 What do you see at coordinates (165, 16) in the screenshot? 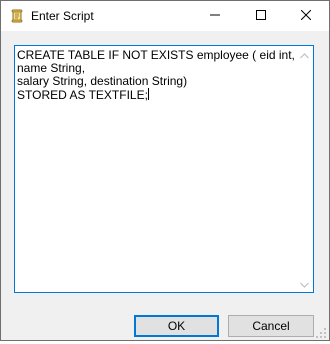
I see `title-bar: Enter Script` at bounding box center [165, 16].